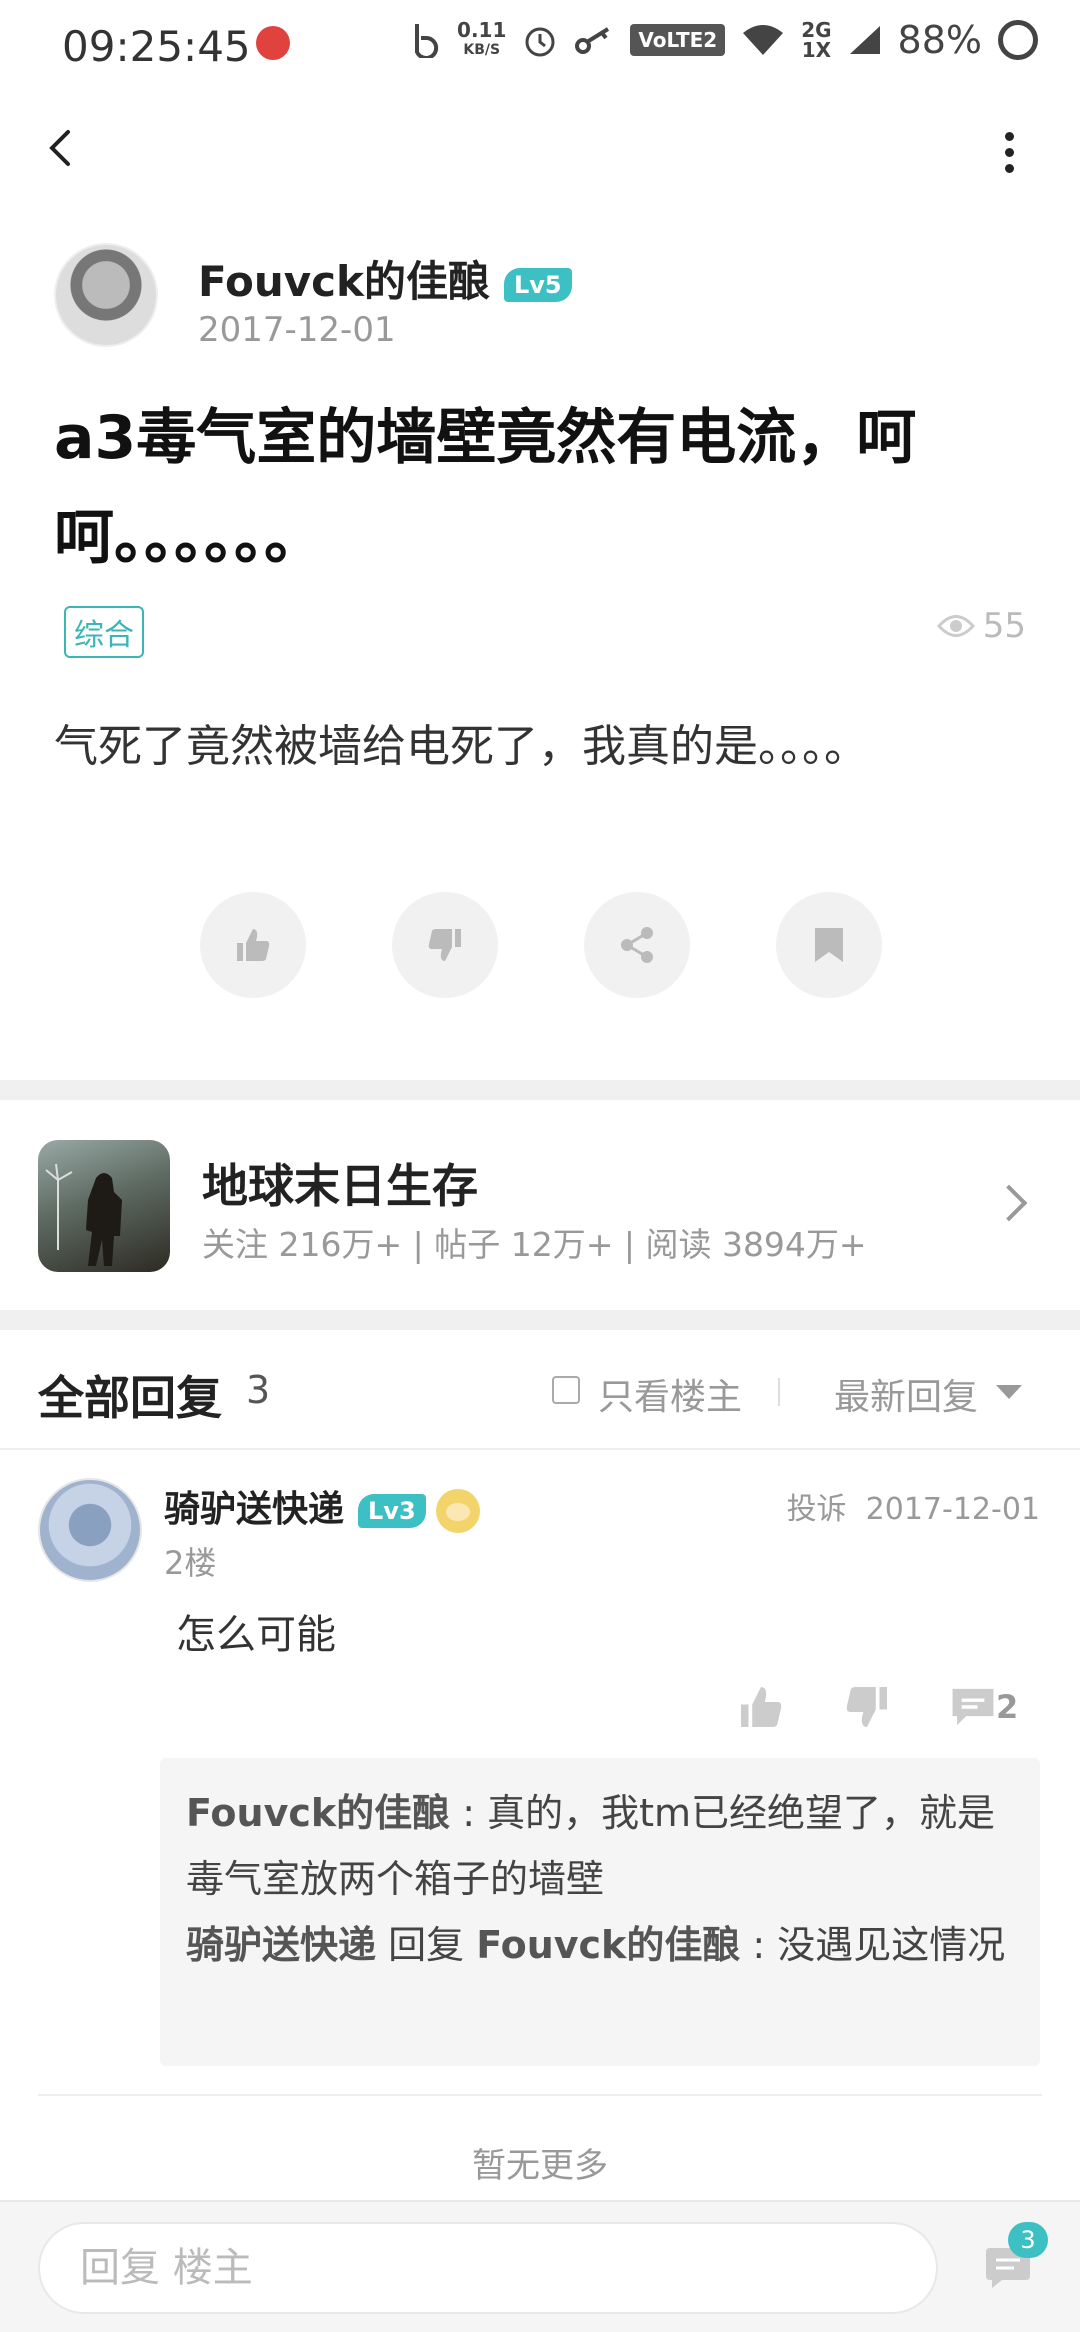 This screenshot has width=1080, height=2332. Describe the element at coordinates (873, 1945) in the screenshot. I see `sub-reply-text: : 没遇见这情况` at that location.